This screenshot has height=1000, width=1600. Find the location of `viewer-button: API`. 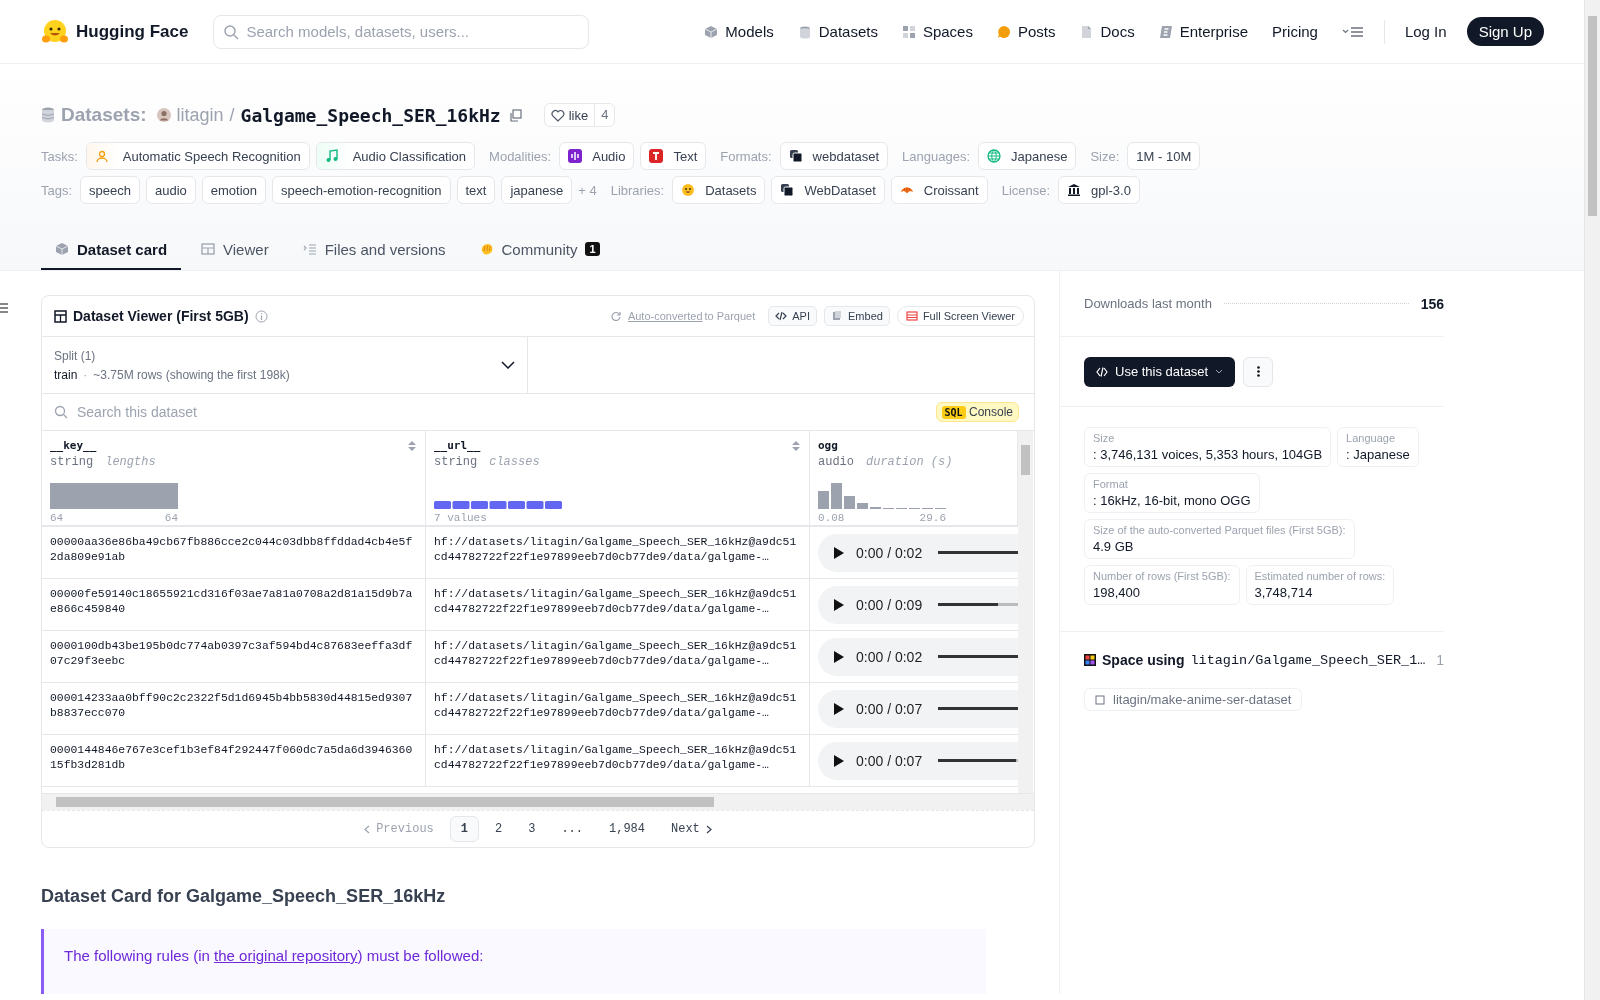

viewer-button: API is located at coordinates (792, 316).